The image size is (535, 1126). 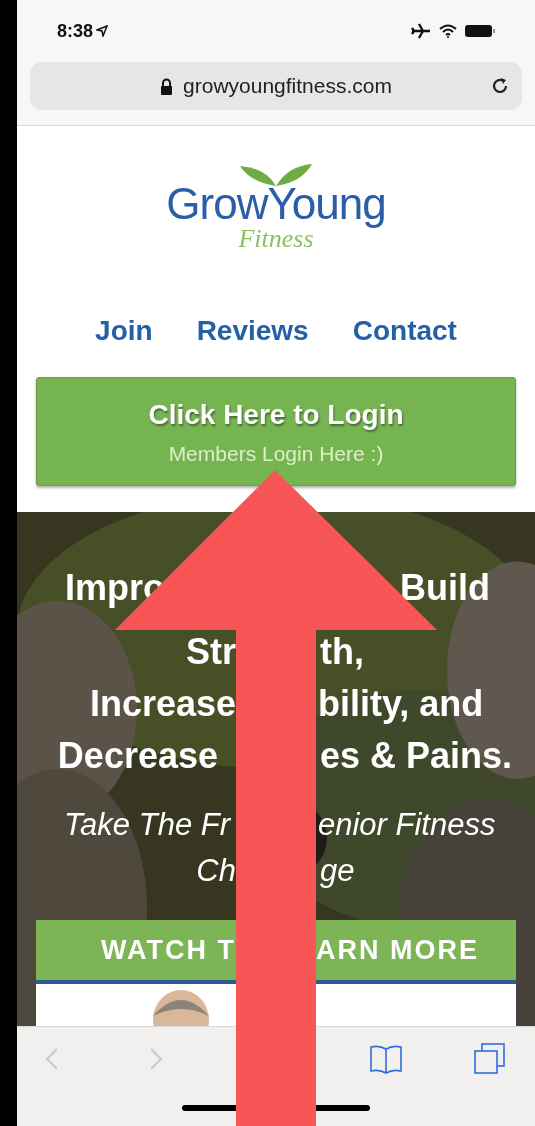 What do you see at coordinates (386, 1059) in the screenshot?
I see `bookmarks-icon` at bounding box center [386, 1059].